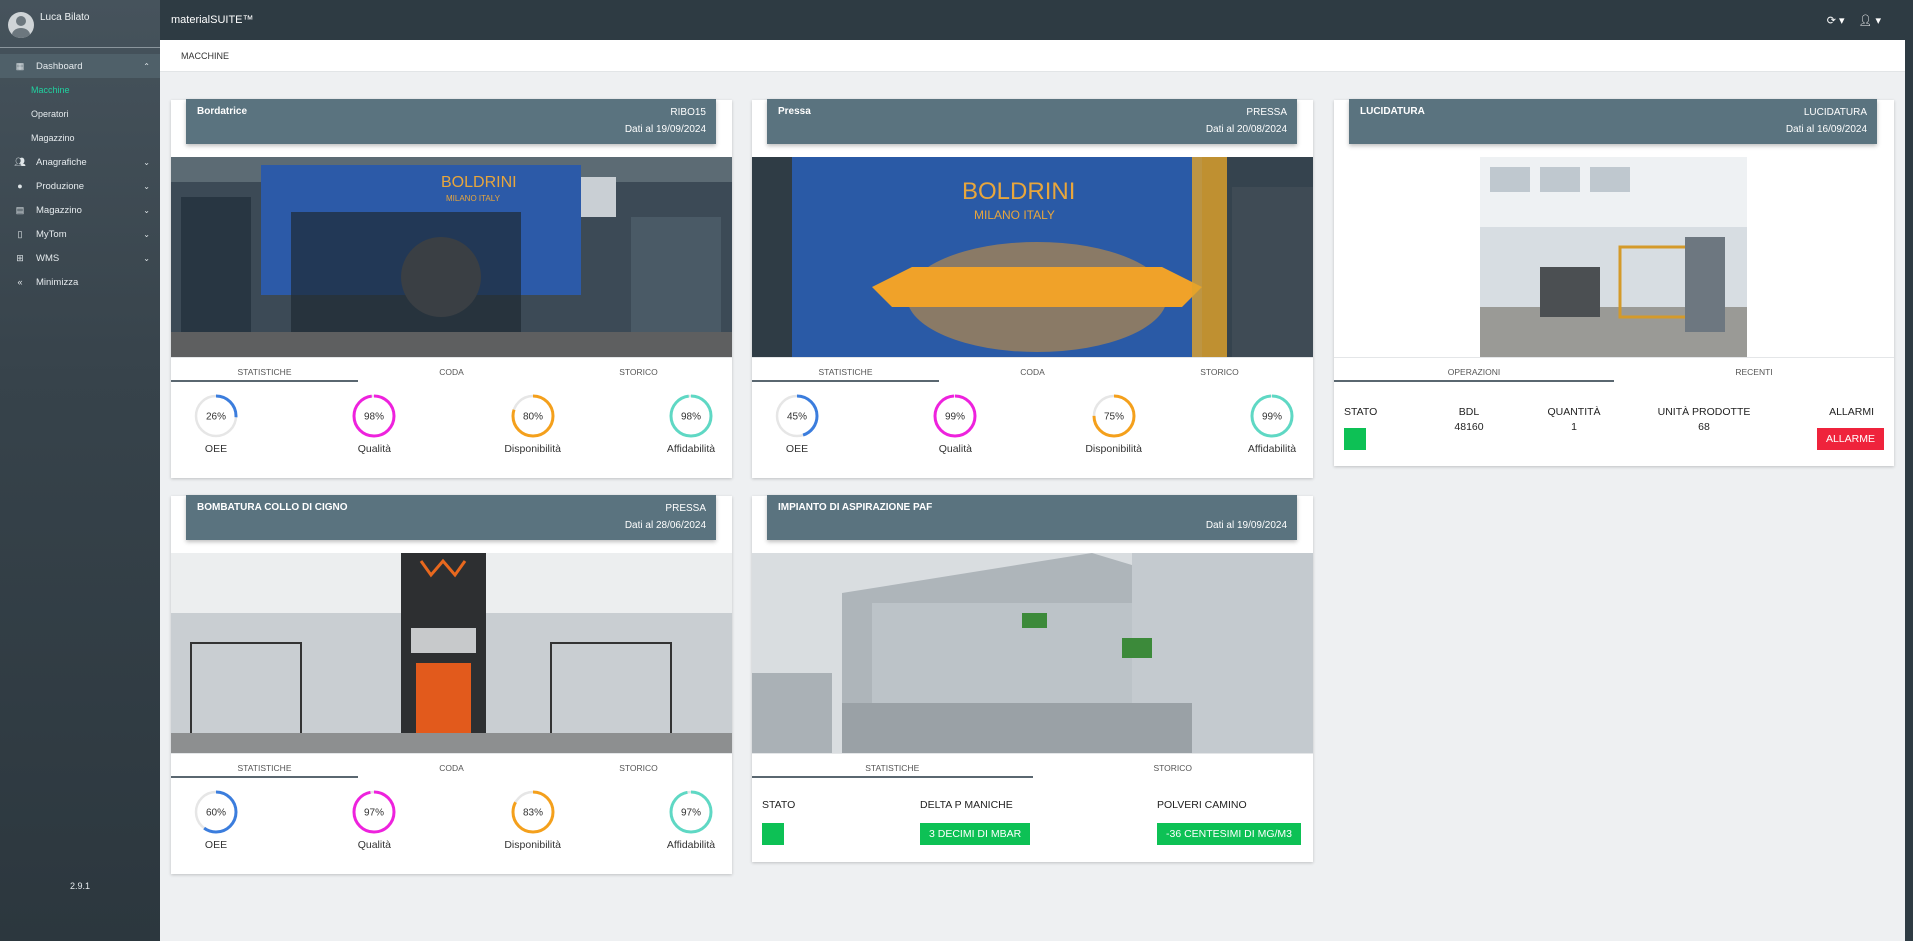  Describe the element at coordinates (20, 282) in the screenshot. I see `double-chevron-left-icon: «` at that location.